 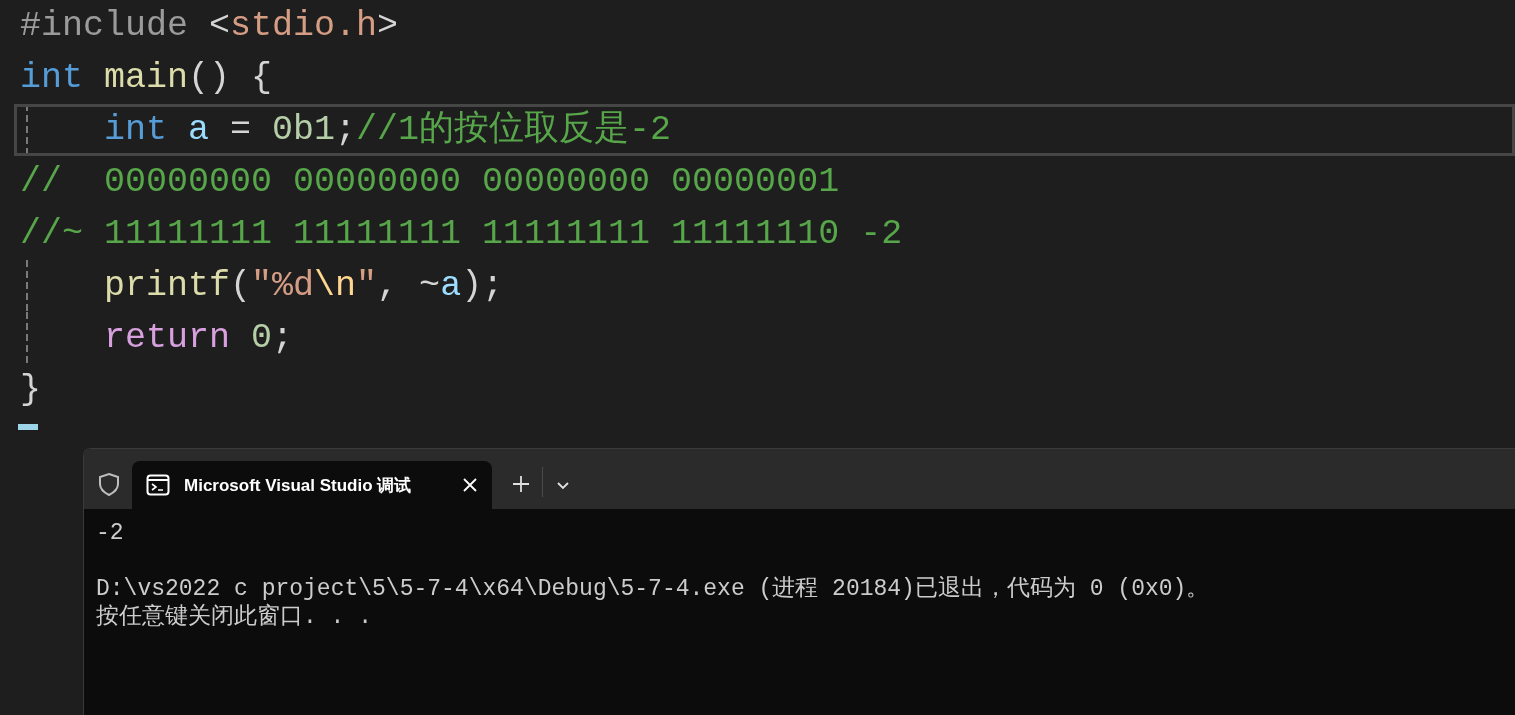 What do you see at coordinates (470, 485) in the screenshot?
I see `close-icon` at bounding box center [470, 485].